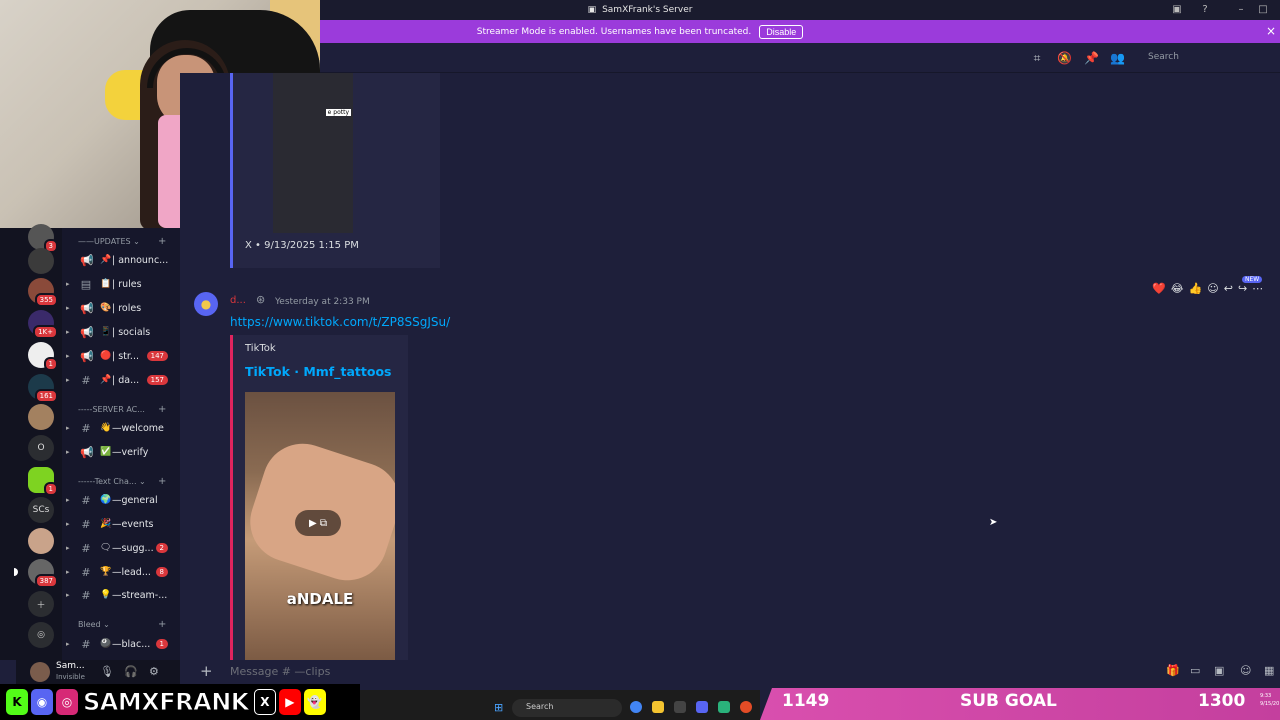  Describe the element at coordinates (1177, 288) in the screenshot. I see `laugh-reaction-icon: 😂` at that location.